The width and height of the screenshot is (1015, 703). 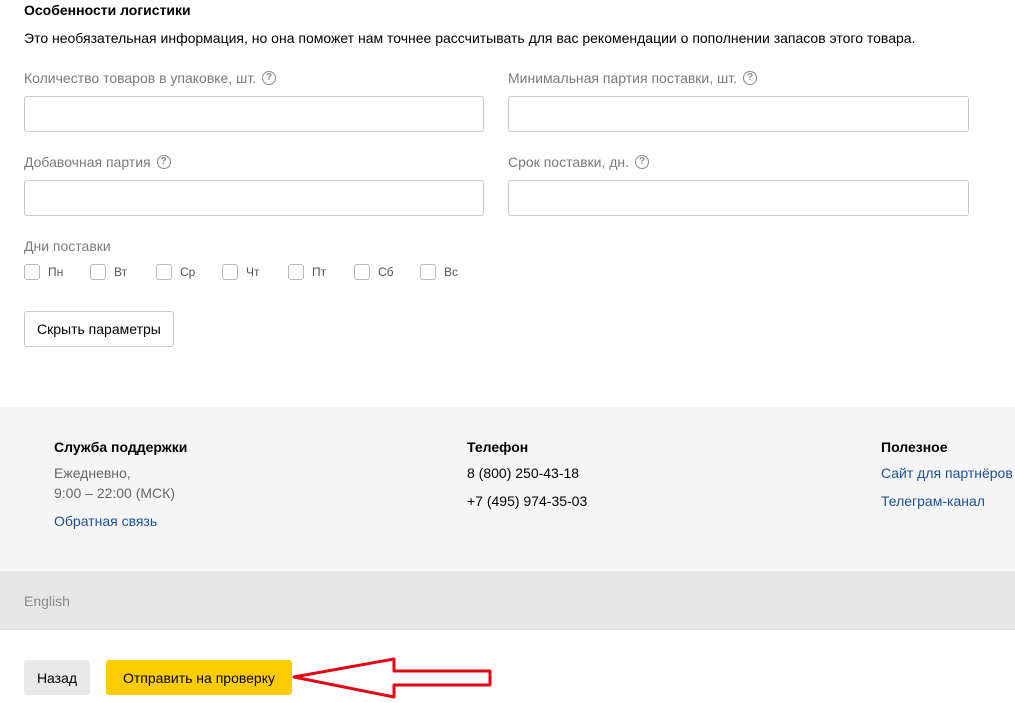 What do you see at coordinates (507, 666) in the screenshot?
I see `action-bar: Назад Отправить на проверку` at bounding box center [507, 666].